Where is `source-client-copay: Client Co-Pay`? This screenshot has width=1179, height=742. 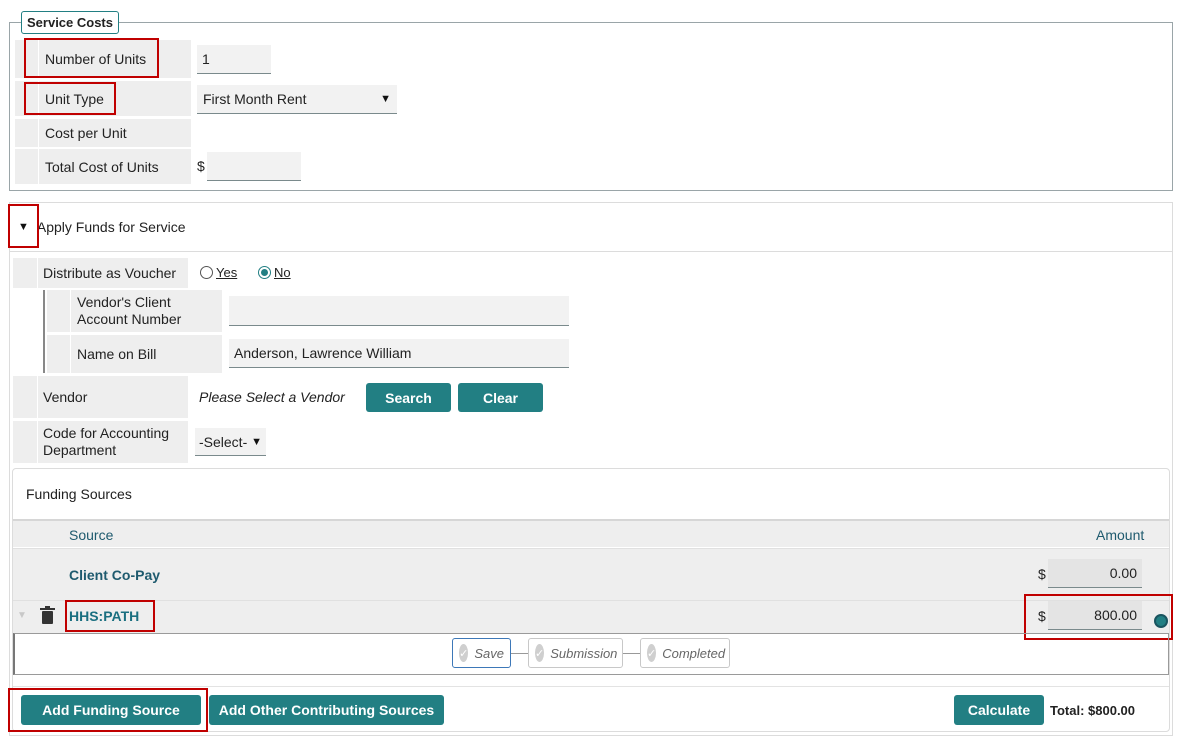 source-client-copay: Client Co-Pay is located at coordinates (115, 575).